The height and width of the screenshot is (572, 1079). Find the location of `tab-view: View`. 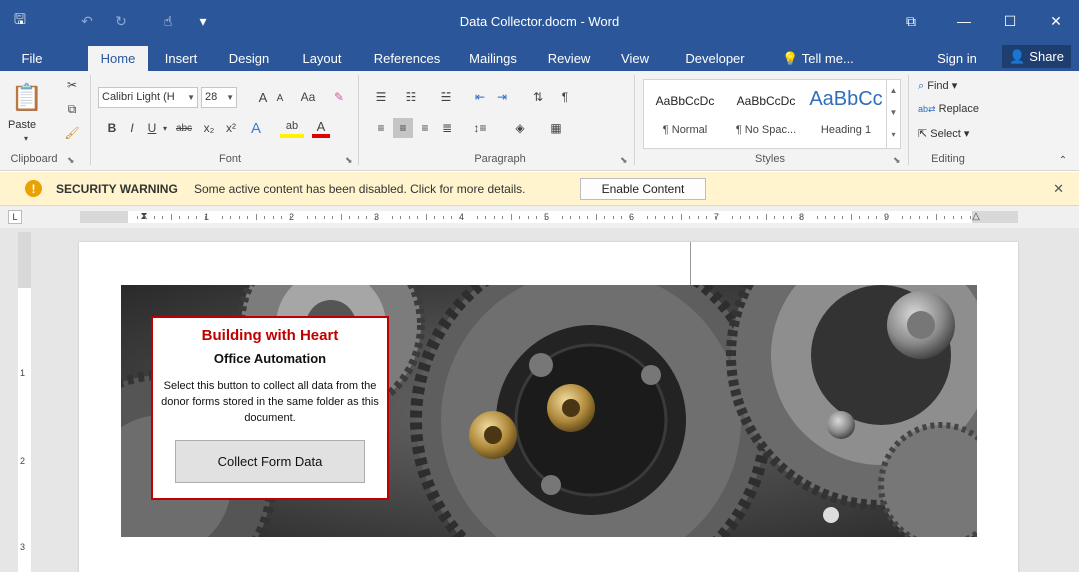

tab-view: View is located at coordinates (635, 58).